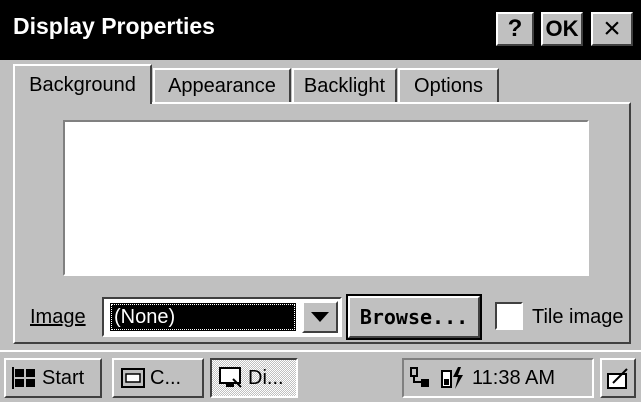 The height and width of the screenshot is (402, 641). What do you see at coordinates (513, 378) in the screenshot?
I see `clock: 11:38 AM` at bounding box center [513, 378].